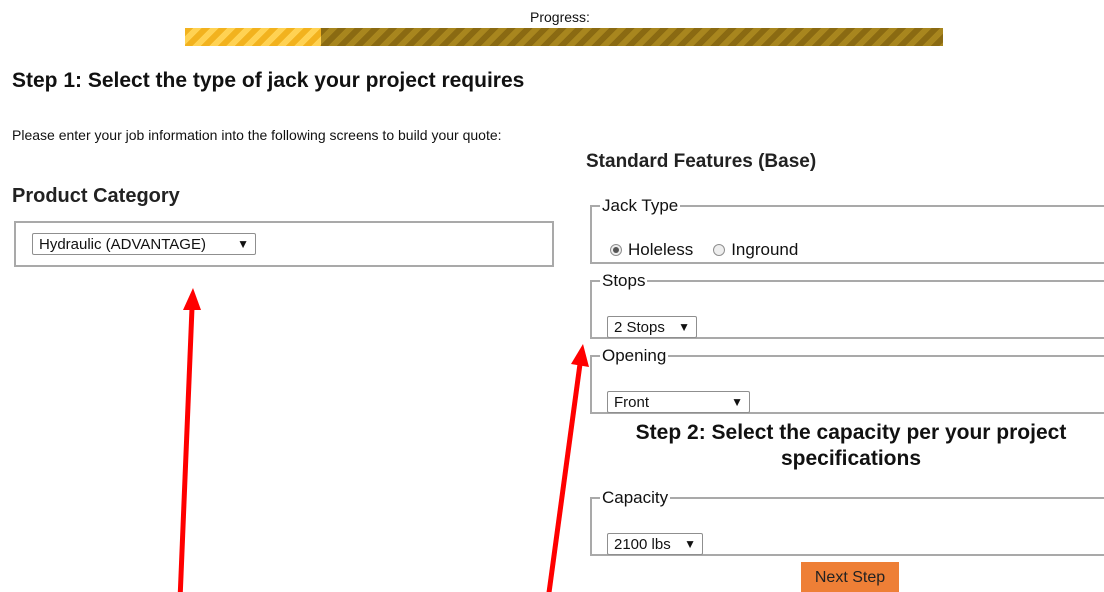  I want to click on arrow-to-standard-features, so click(567, 468).